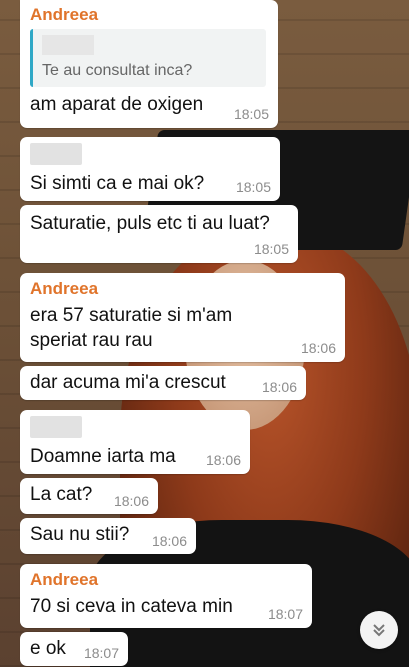  What do you see at coordinates (135, 442) in the screenshot?
I see `message-bubble: Doamne iarta ma 18:06` at bounding box center [135, 442].